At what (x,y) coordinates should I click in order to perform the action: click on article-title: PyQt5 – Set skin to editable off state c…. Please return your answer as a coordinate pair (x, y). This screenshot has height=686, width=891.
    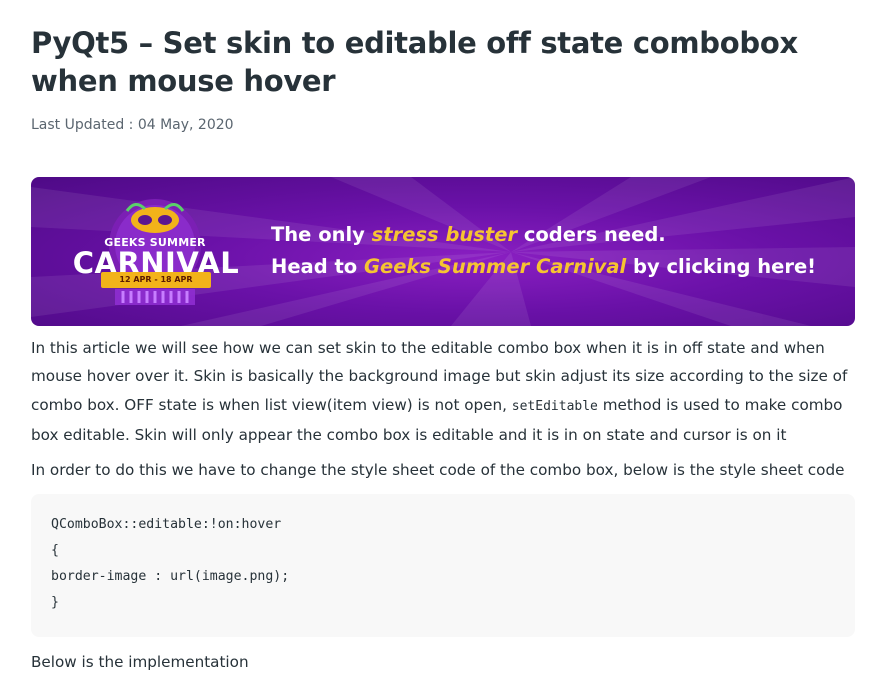
    Looking at the image, I should click on (414, 62).